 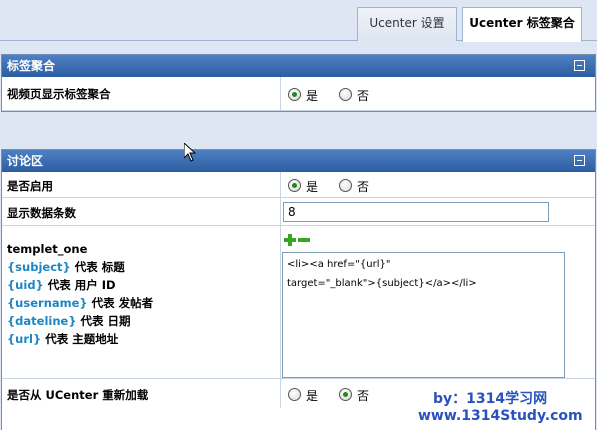 I want to click on count-row: 显示数据条数, so click(x=298, y=212).